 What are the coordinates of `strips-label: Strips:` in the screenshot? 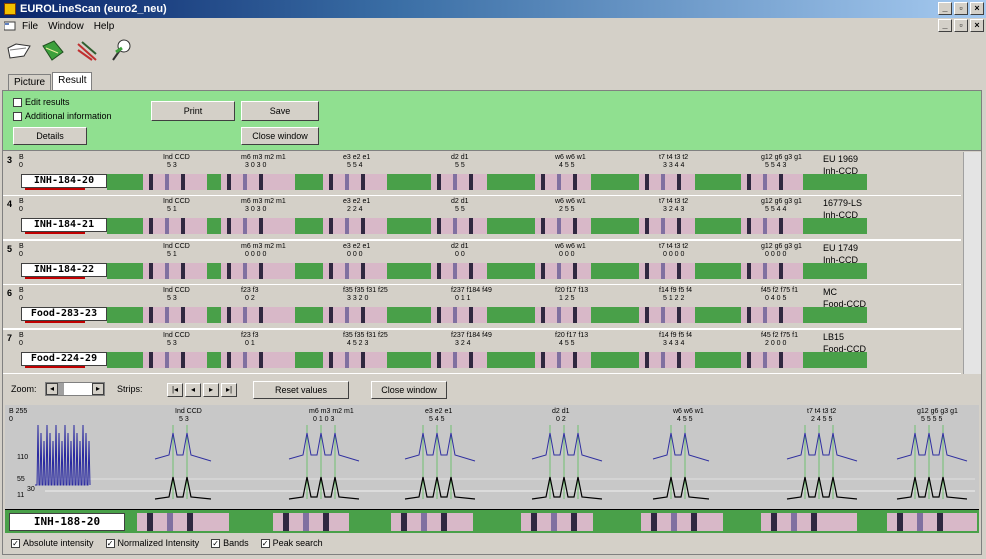 It's located at (130, 389).